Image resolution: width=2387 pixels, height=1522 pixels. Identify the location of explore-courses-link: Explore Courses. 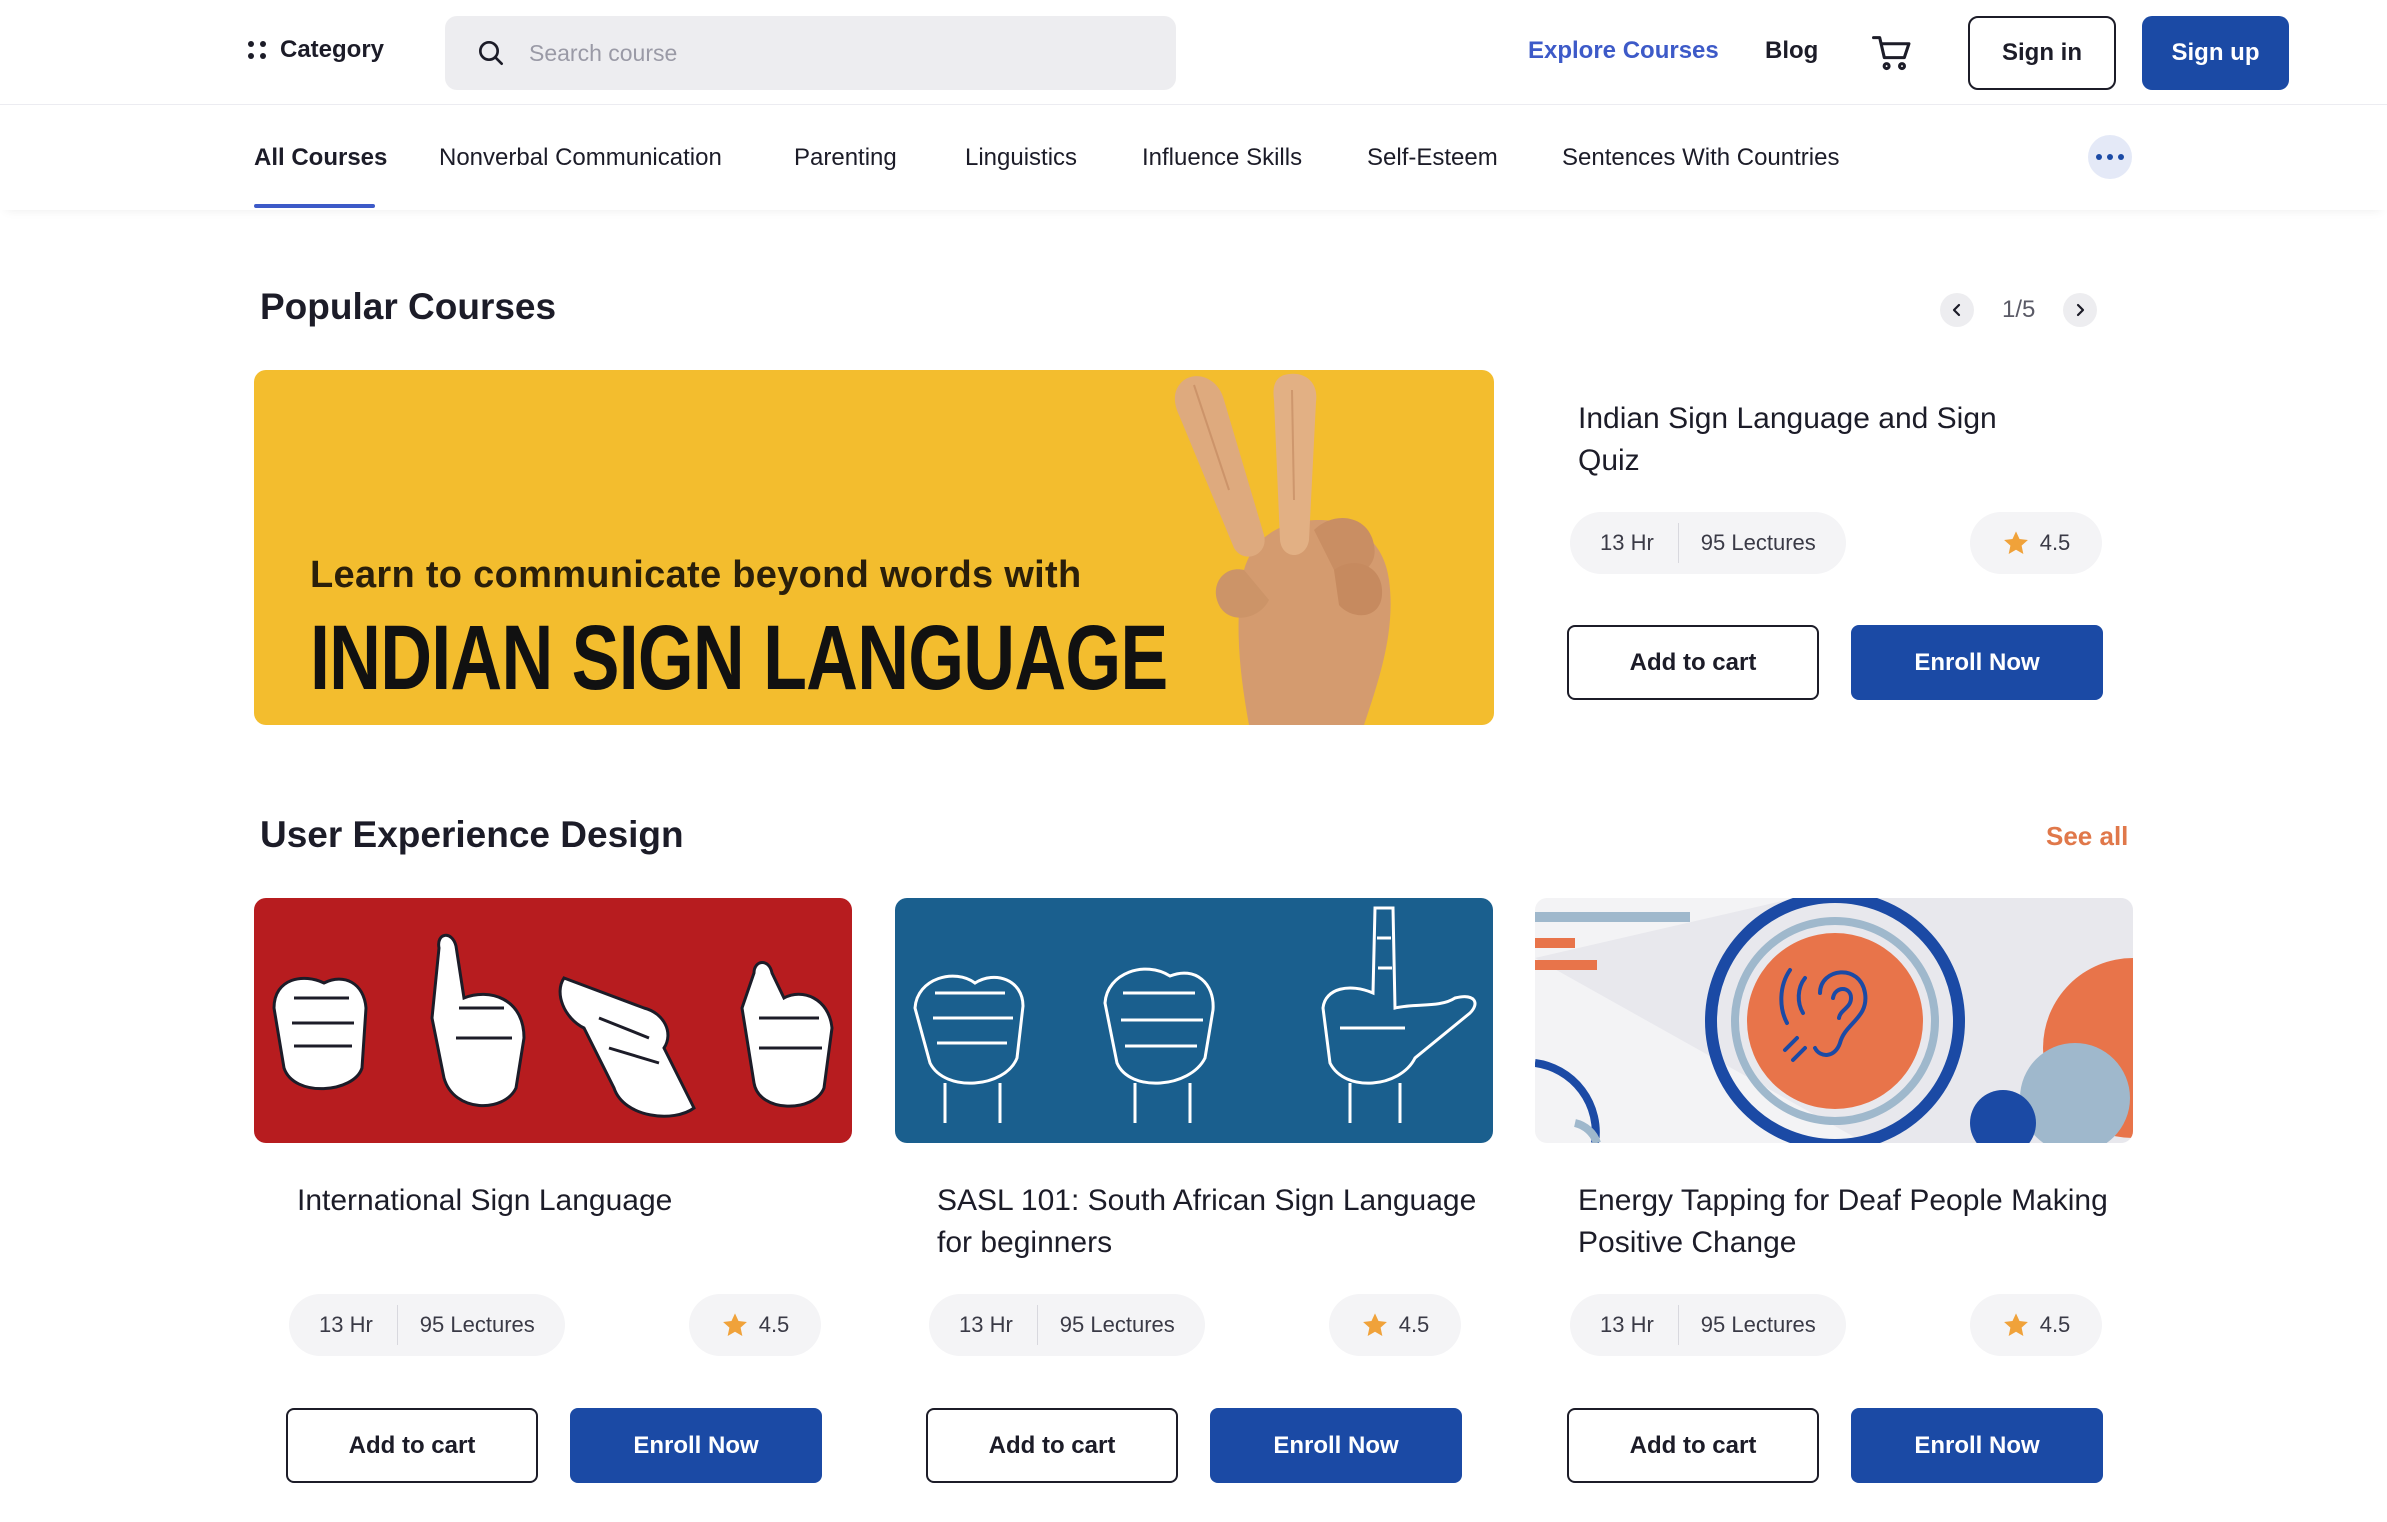
(1623, 51).